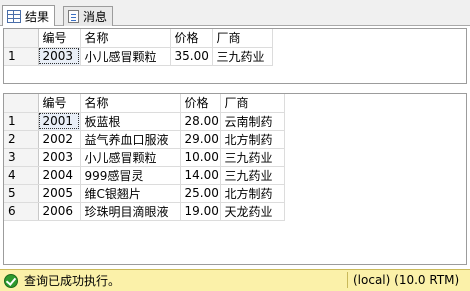  I want to click on results-tab-bar: 结果 消息, so click(235, 13).